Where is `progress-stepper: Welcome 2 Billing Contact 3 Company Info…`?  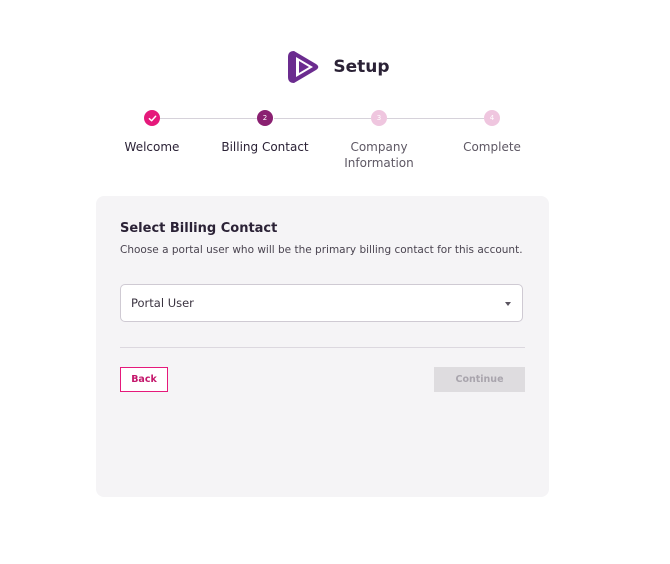 progress-stepper: Welcome 2 Billing Contact 3 Company Info… is located at coordinates (335, 145).